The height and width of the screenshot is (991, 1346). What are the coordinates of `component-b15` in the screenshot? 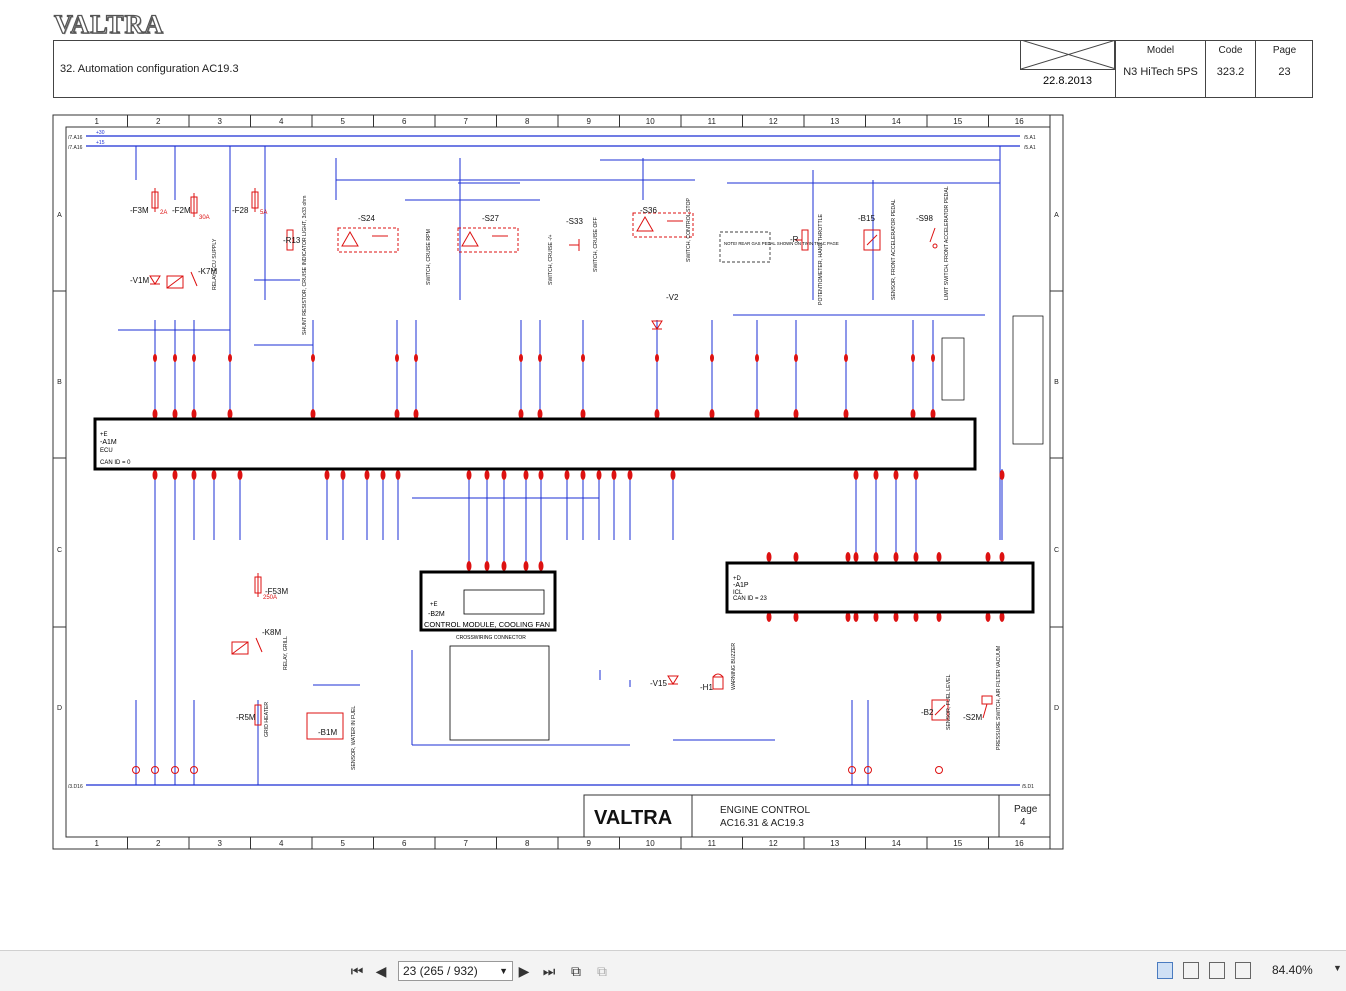 It's located at (872, 240).